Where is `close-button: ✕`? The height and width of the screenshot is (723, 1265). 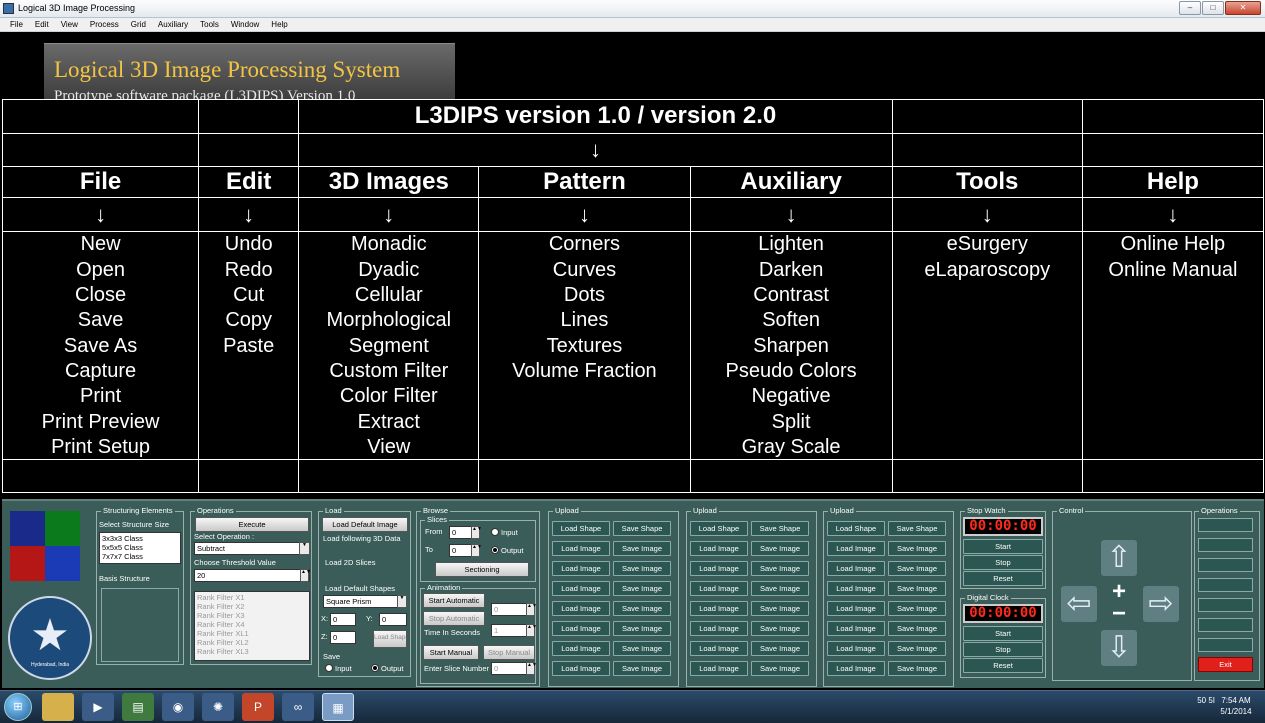 close-button: ✕ is located at coordinates (1243, 8).